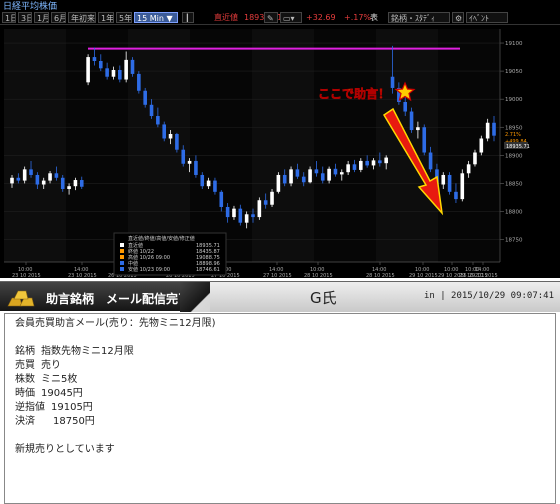 This screenshot has height=504, width=560. What do you see at coordinates (458, 17) in the screenshot?
I see `gear-icon: ⚙` at bounding box center [458, 17].